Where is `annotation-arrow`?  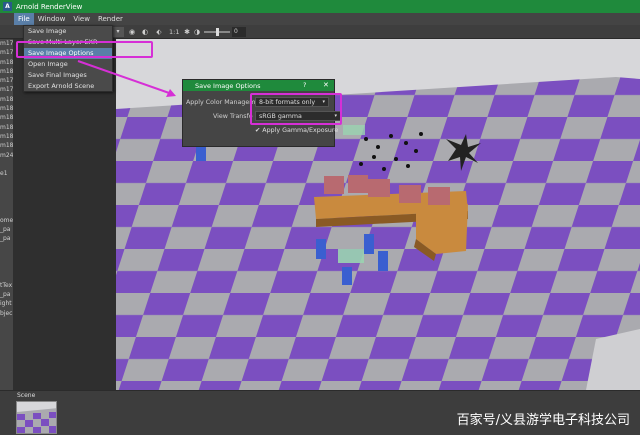
annotation-arrow is located at coordinates (126, 78).